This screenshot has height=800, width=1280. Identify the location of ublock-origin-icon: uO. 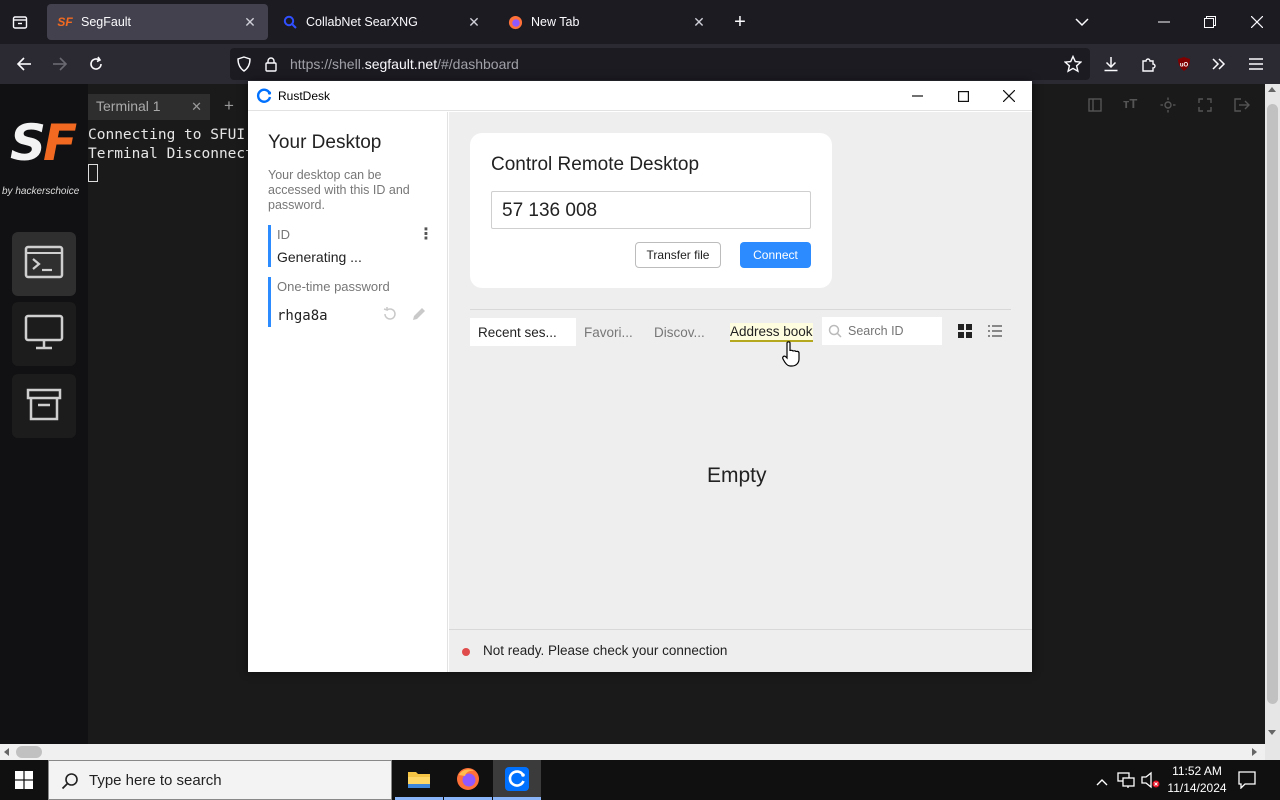
(1184, 64).